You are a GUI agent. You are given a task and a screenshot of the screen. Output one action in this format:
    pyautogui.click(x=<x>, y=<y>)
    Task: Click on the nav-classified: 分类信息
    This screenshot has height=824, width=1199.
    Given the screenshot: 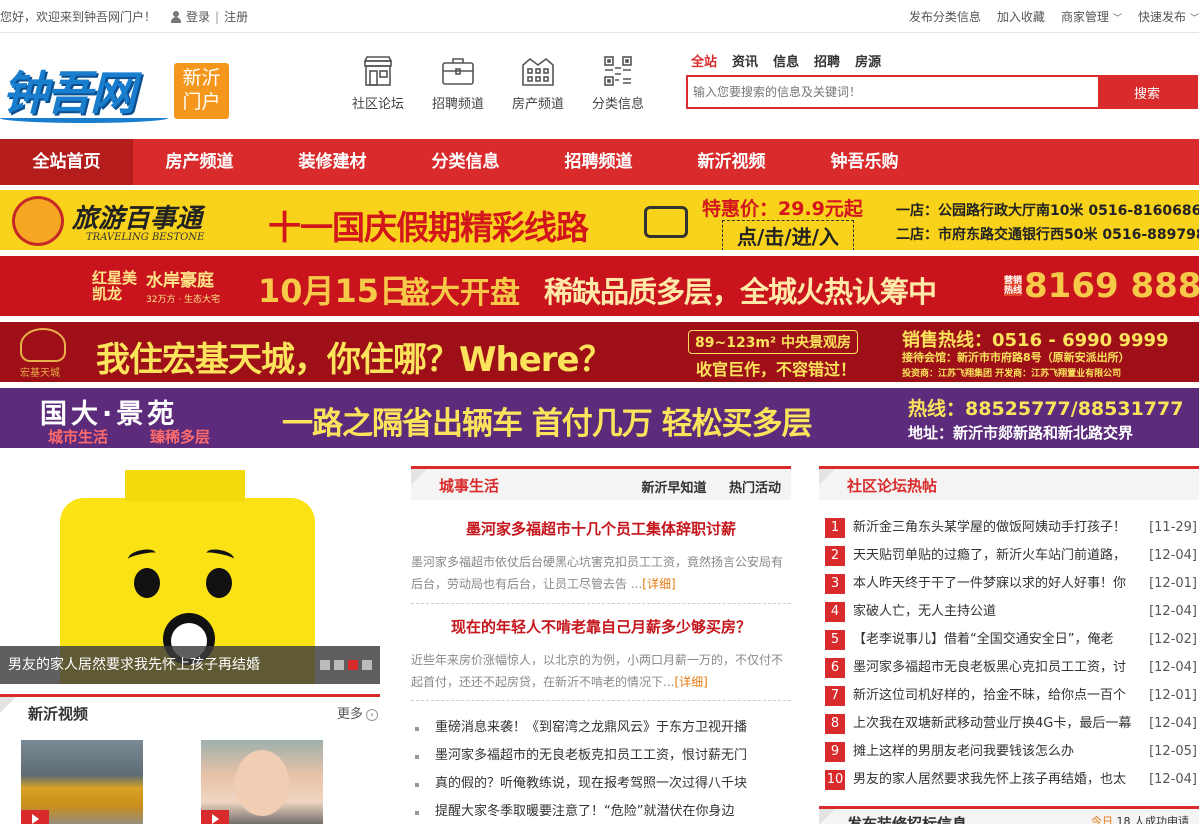 What is the action you would take?
    pyautogui.click(x=465, y=162)
    